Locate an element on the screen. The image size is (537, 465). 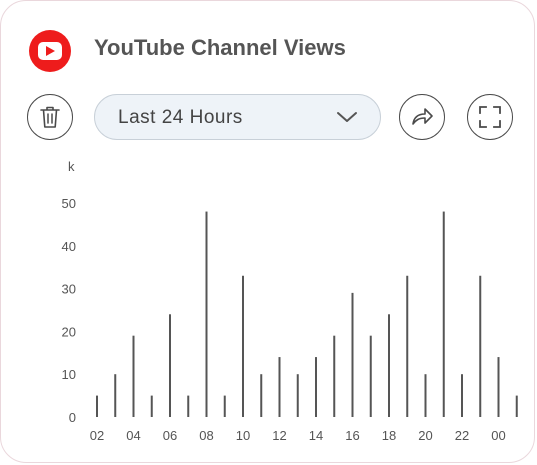
y-tick-label: 10 is located at coordinates (69, 374).